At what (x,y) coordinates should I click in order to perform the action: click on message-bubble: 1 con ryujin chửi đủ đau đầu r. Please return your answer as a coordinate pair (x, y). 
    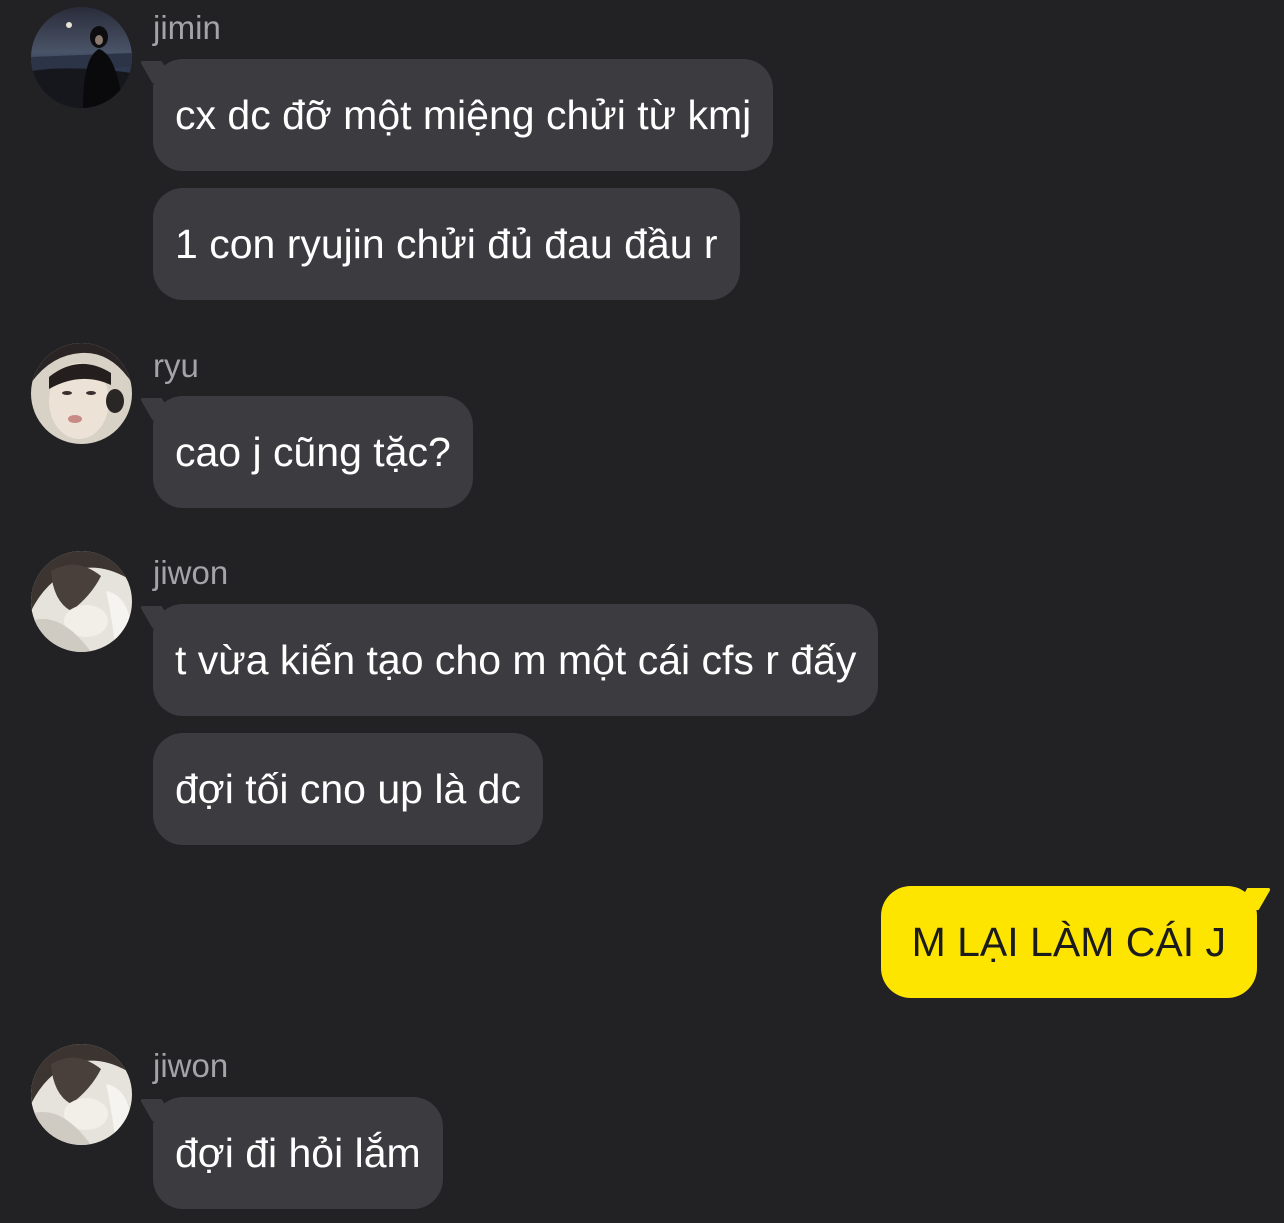
    Looking at the image, I should click on (446, 244).